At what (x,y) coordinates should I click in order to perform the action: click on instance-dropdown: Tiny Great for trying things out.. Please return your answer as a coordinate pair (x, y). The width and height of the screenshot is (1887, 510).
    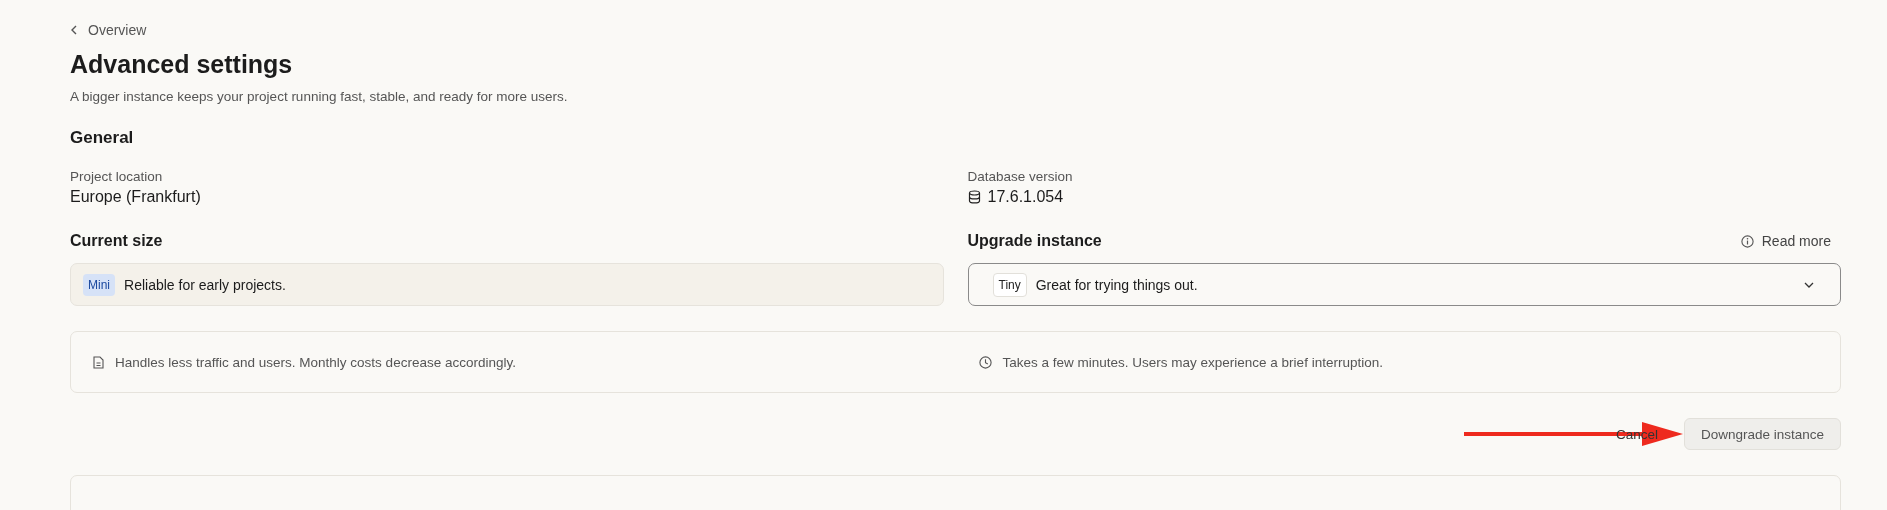
    Looking at the image, I should click on (1404, 284).